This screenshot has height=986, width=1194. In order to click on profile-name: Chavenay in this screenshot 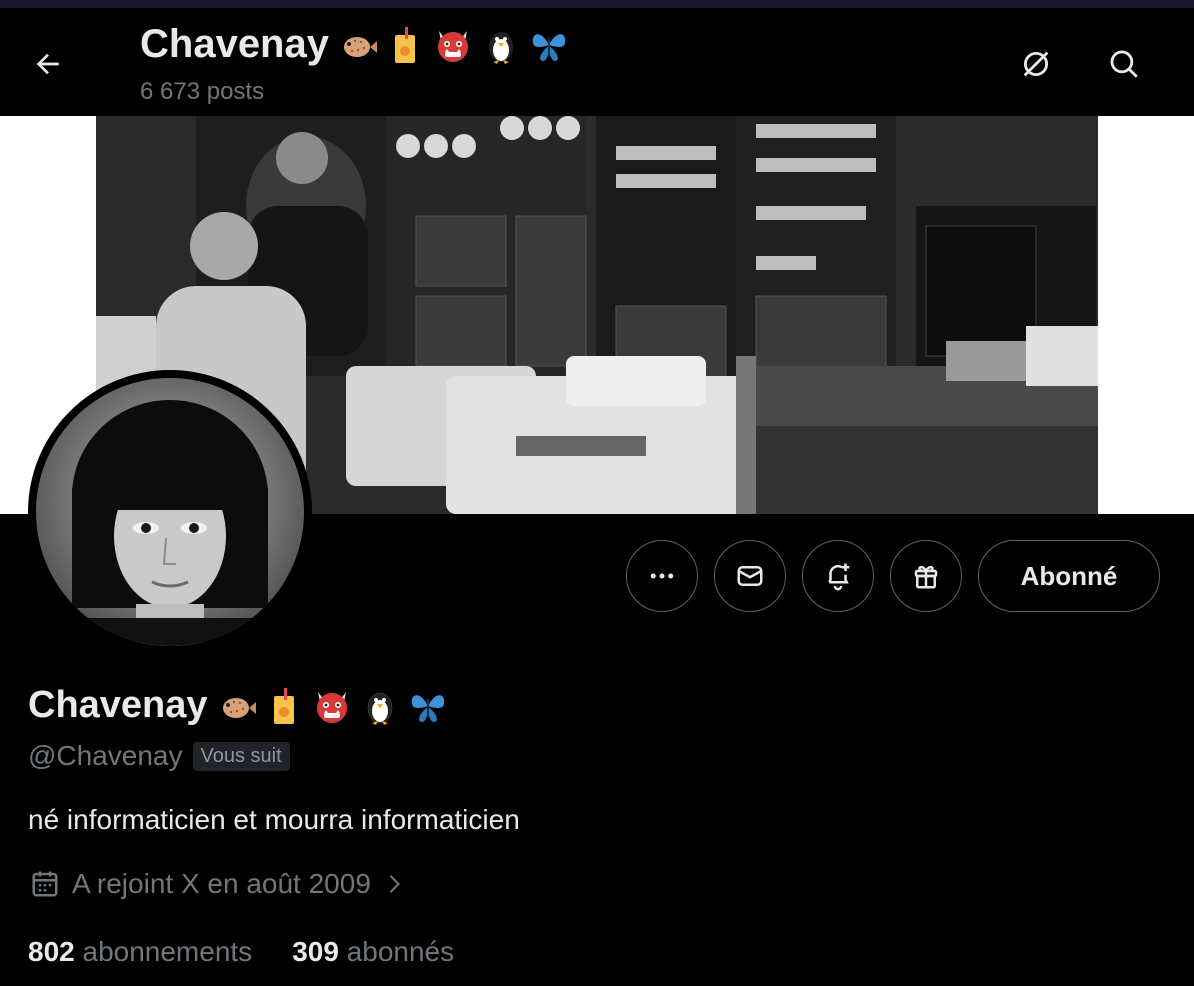, I will do `click(238, 705)`.